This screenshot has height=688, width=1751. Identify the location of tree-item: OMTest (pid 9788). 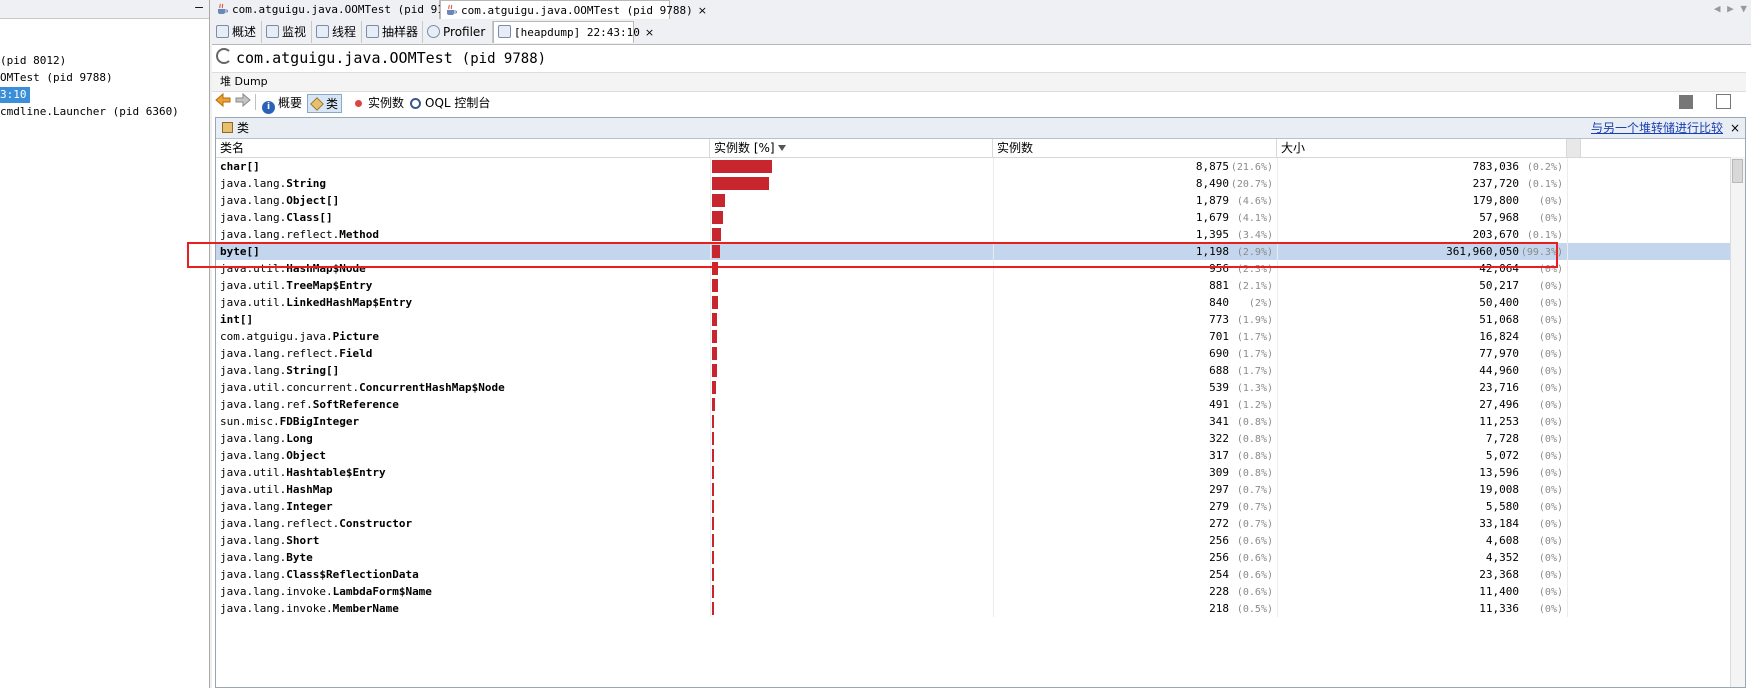
(56, 78).